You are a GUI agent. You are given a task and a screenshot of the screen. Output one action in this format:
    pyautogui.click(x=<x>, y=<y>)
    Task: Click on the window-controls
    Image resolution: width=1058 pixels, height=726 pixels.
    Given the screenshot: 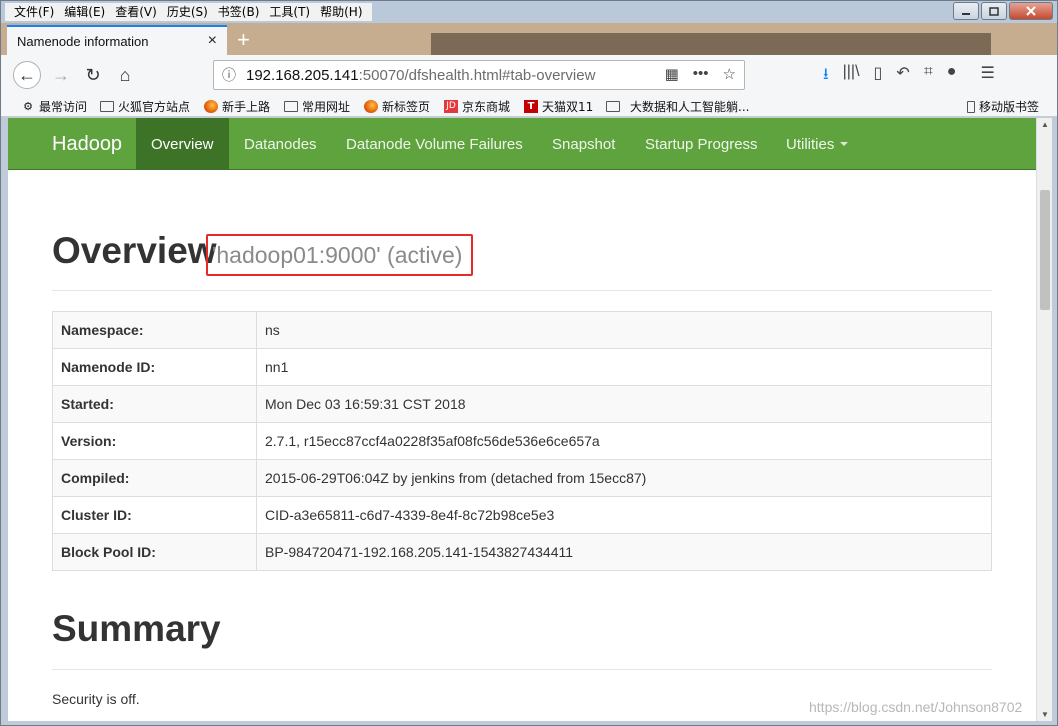 What is the action you would take?
    pyautogui.click(x=1003, y=11)
    